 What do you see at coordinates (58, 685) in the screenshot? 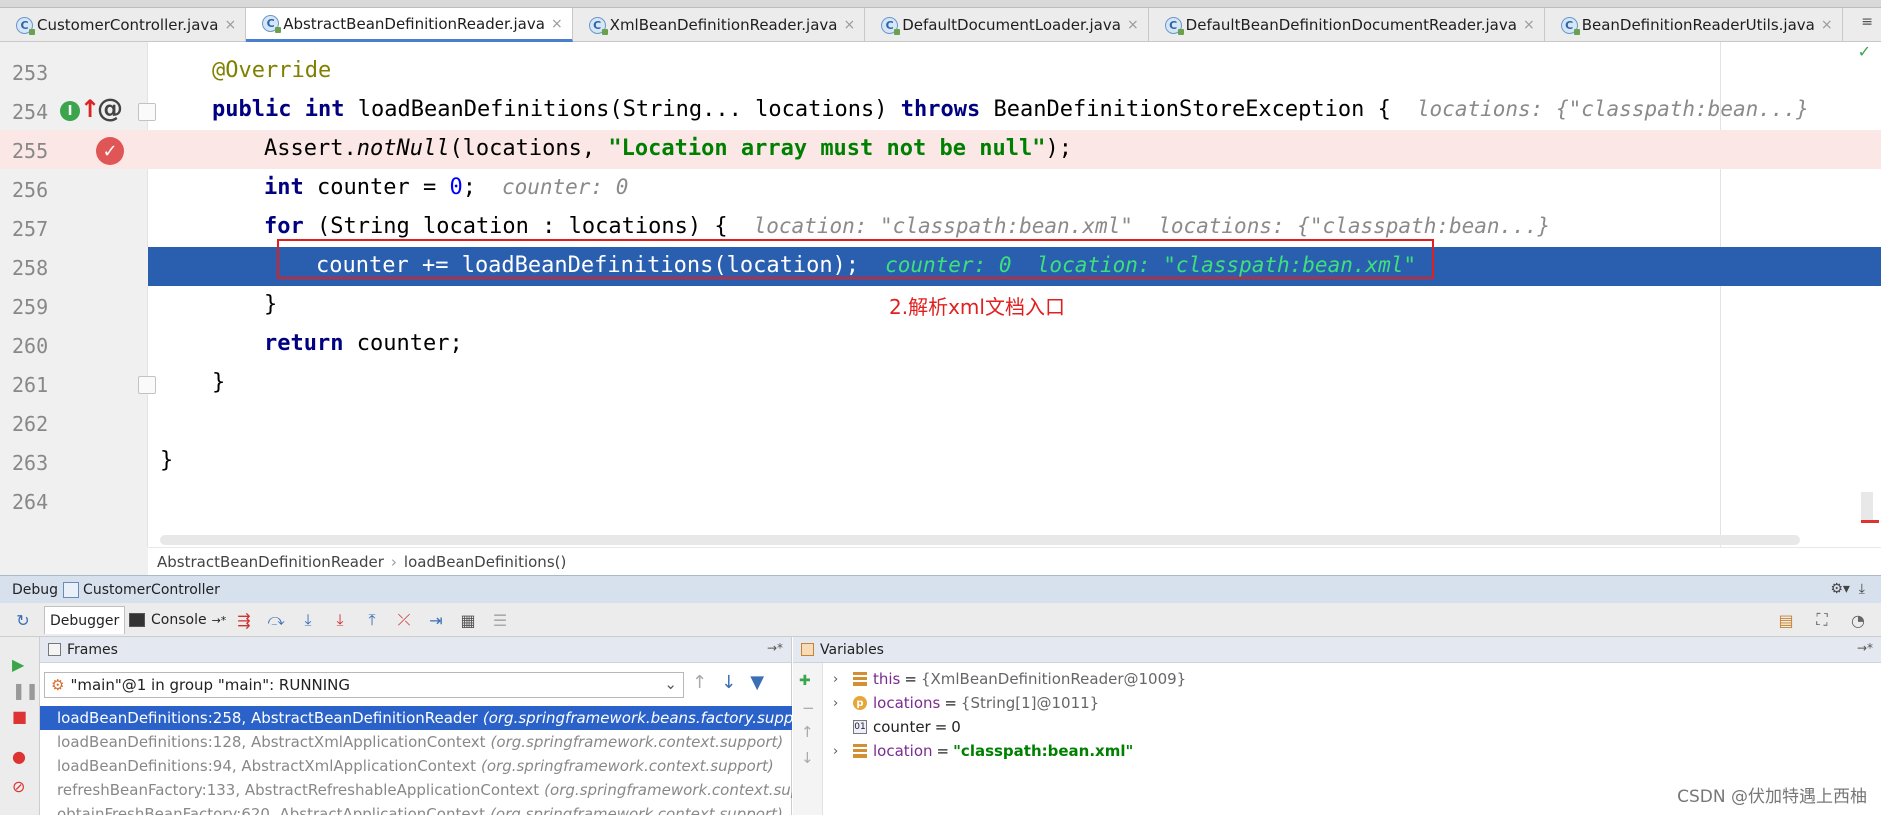
I see `thread-icon: ⚙` at bounding box center [58, 685].